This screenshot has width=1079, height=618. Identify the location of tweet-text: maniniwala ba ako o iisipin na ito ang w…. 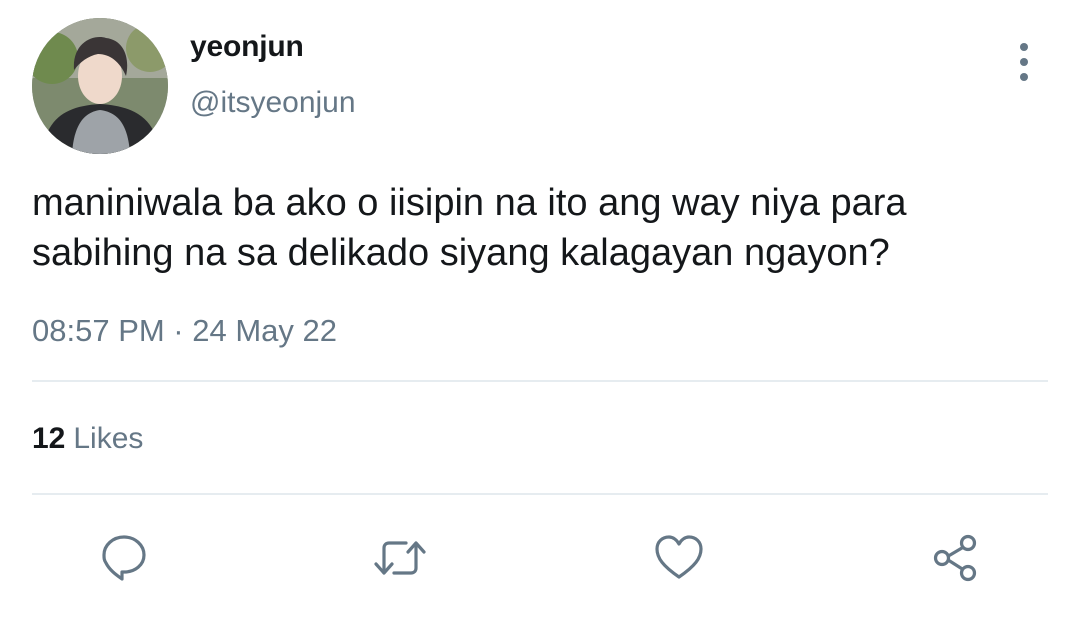
(469, 228).